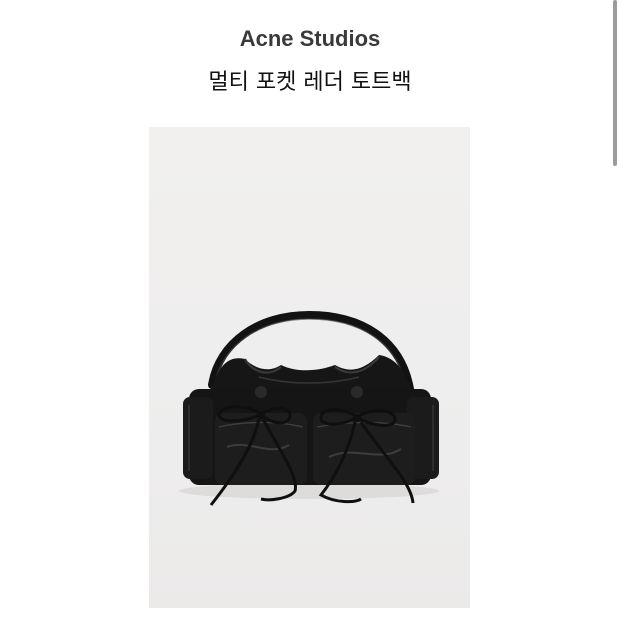 The height and width of the screenshot is (620, 620). I want to click on scrollbar, so click(615, 83).